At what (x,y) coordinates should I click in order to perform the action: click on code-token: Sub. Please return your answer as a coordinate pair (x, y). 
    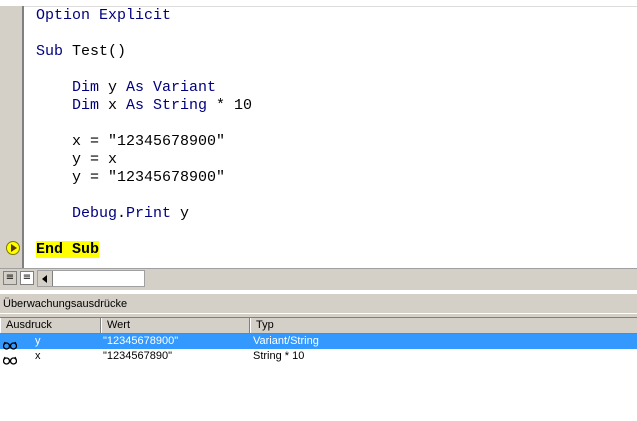
    Looking at the image, I should click on (54, 51).